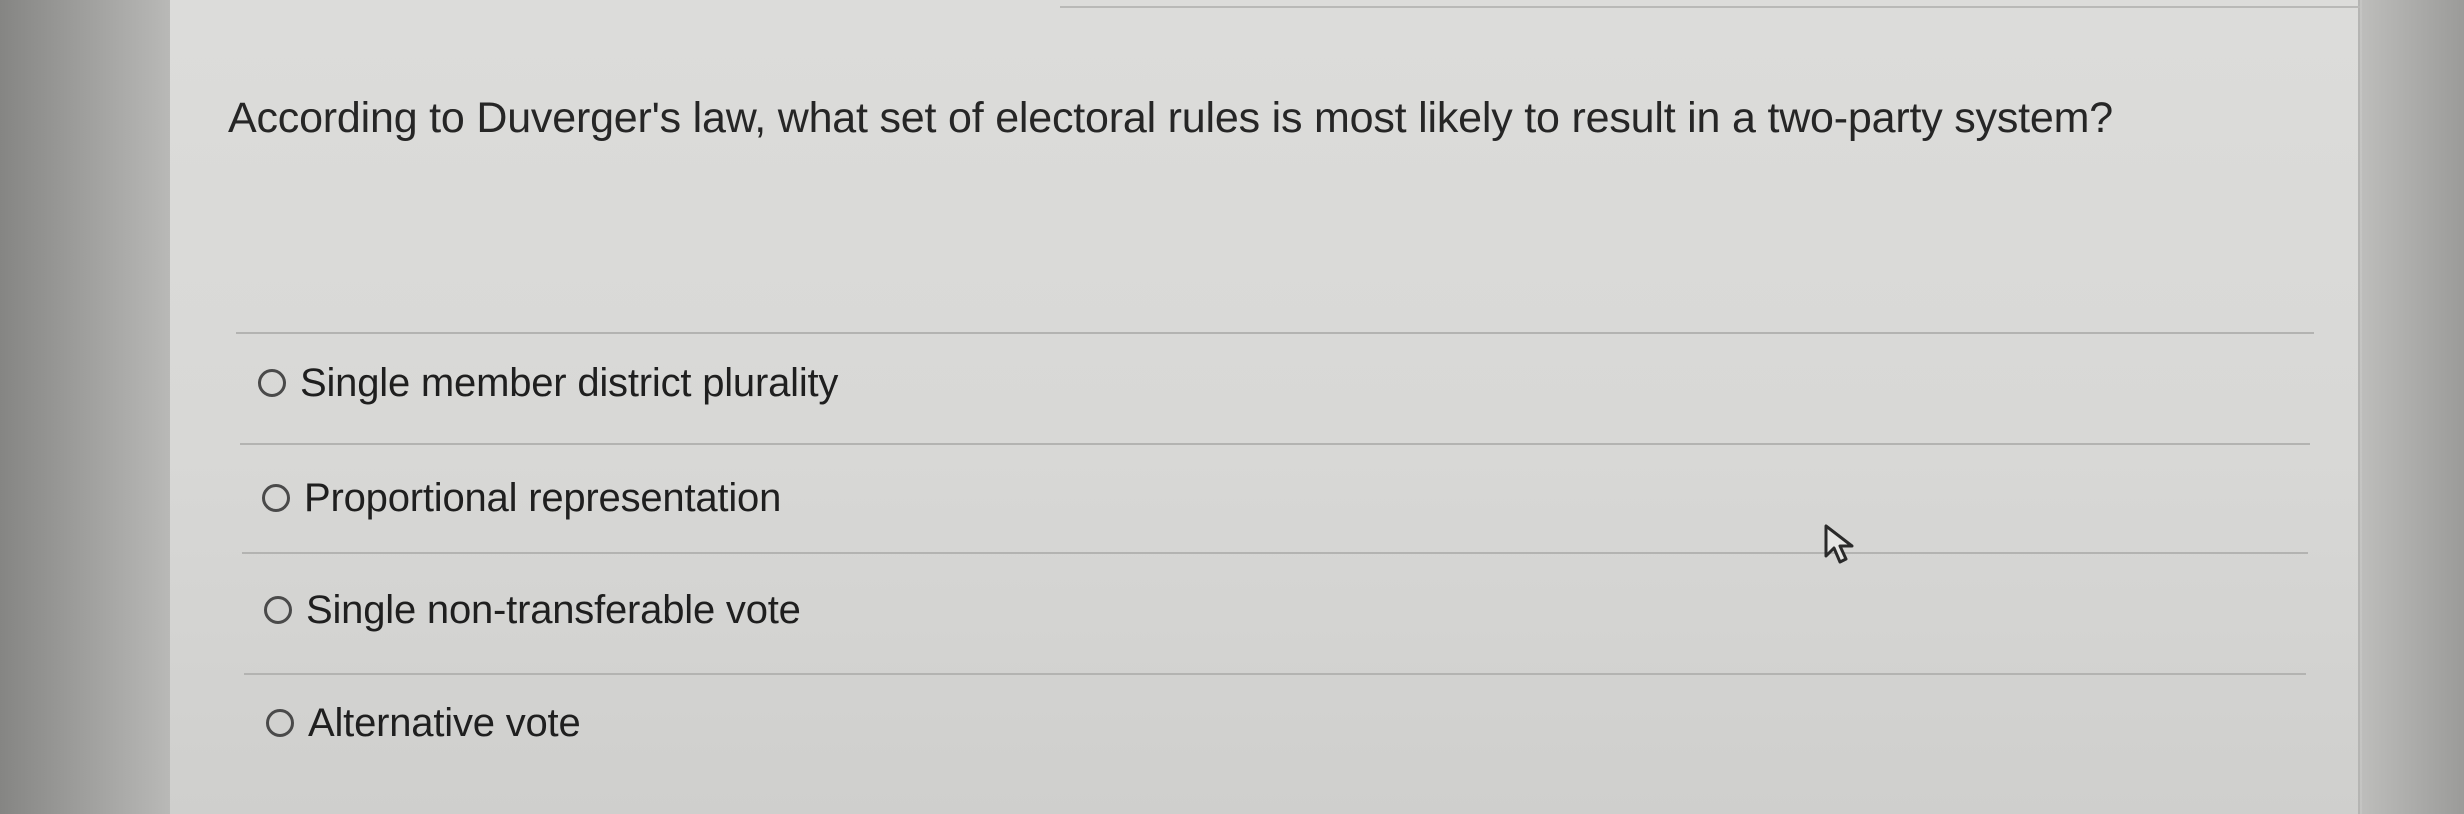 The width and height of the screenshot is (2464, 814). I want to click on mouse-pointer-icon, so click(1839, 544).